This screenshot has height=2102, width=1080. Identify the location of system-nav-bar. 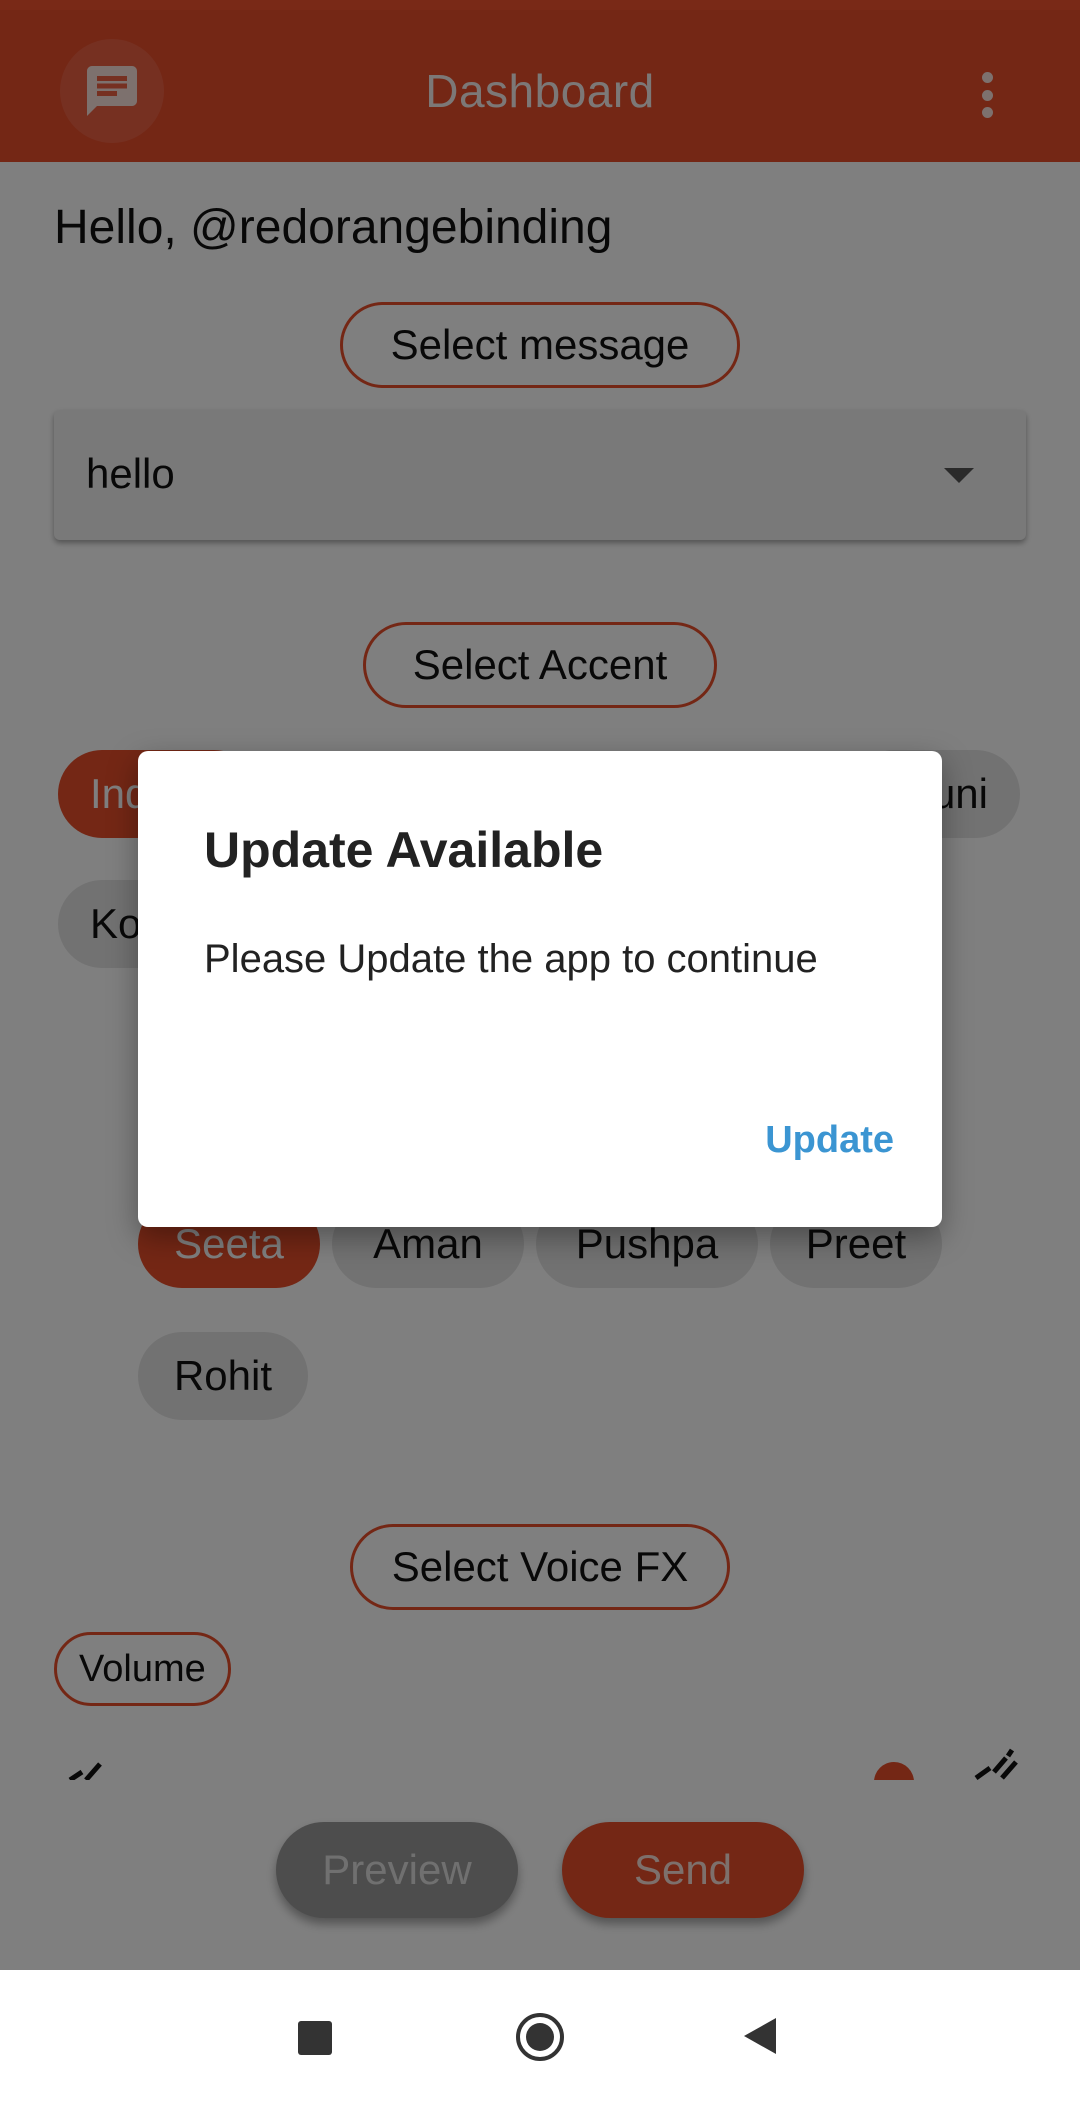
(540, 2036).